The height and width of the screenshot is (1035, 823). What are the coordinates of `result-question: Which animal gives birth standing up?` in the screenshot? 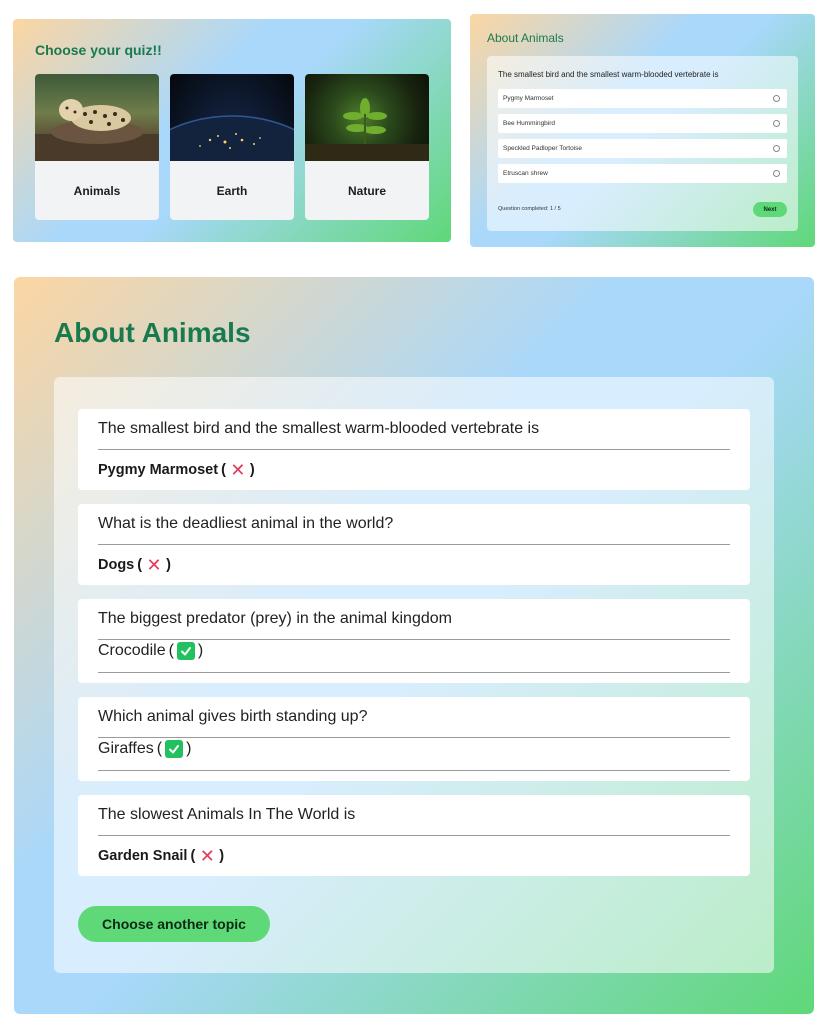 It's located at (233, 716).